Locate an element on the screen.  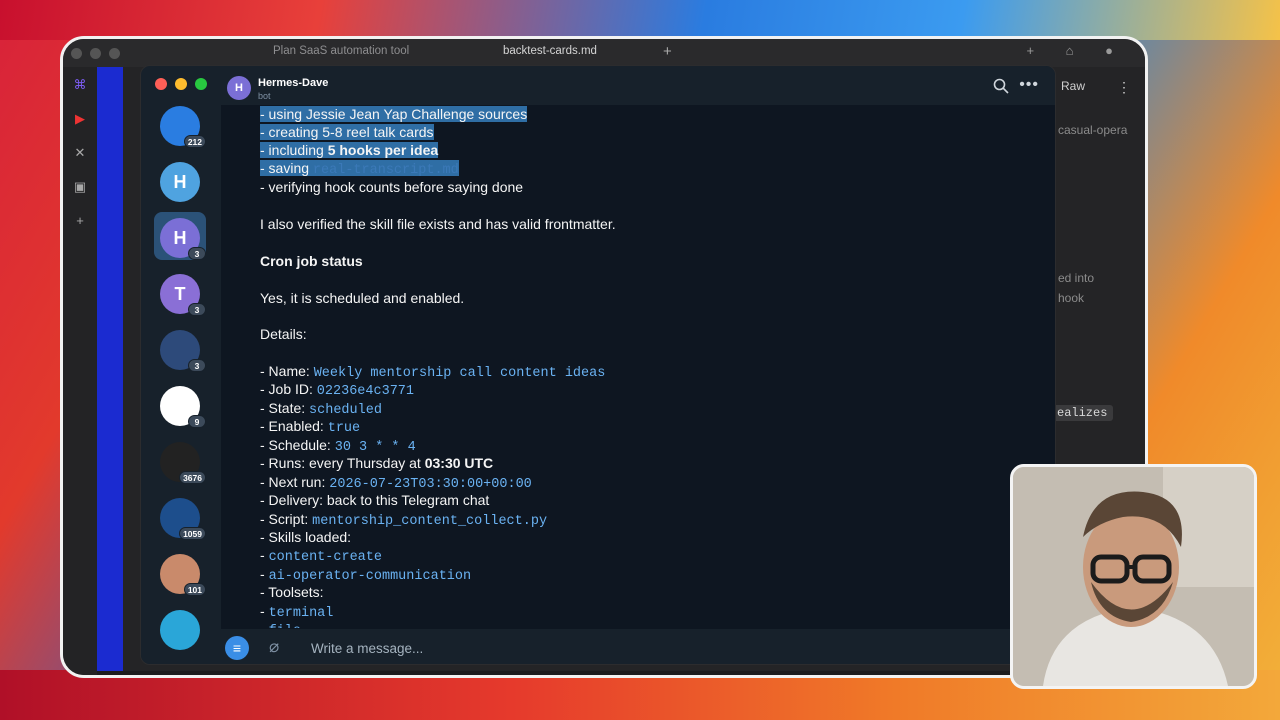
bold-text: 5 hooks per idea is located at coordinates (383, 150).